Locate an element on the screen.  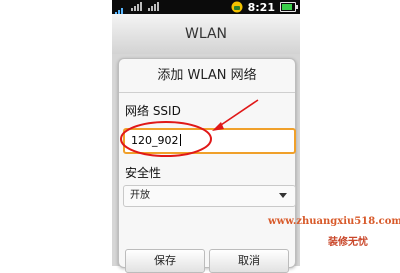
security-label: 安全性 is located at coordinates (143, 173).